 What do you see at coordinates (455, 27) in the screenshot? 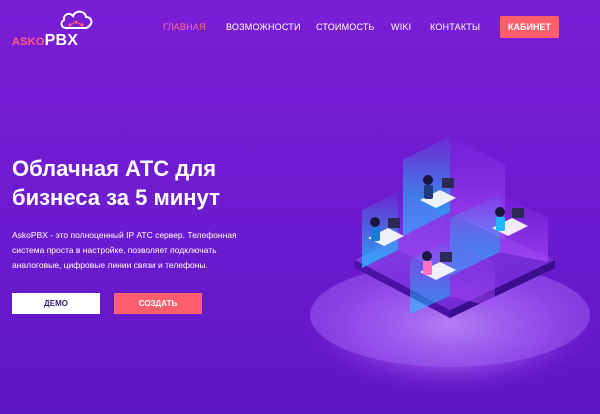
I see `nav-item-contacts: КОНТАКТЫ` at bounding box center [455, 27].